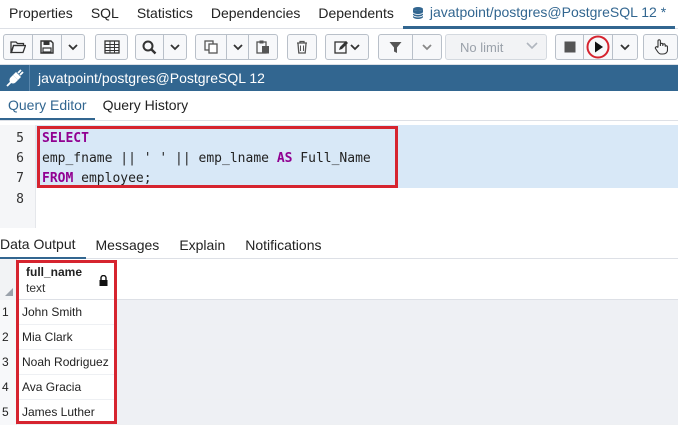 Image resolution: width=678 pixels, height=425 pixels. I want to click on tab-notifications: Notifications, so click(283, 245).